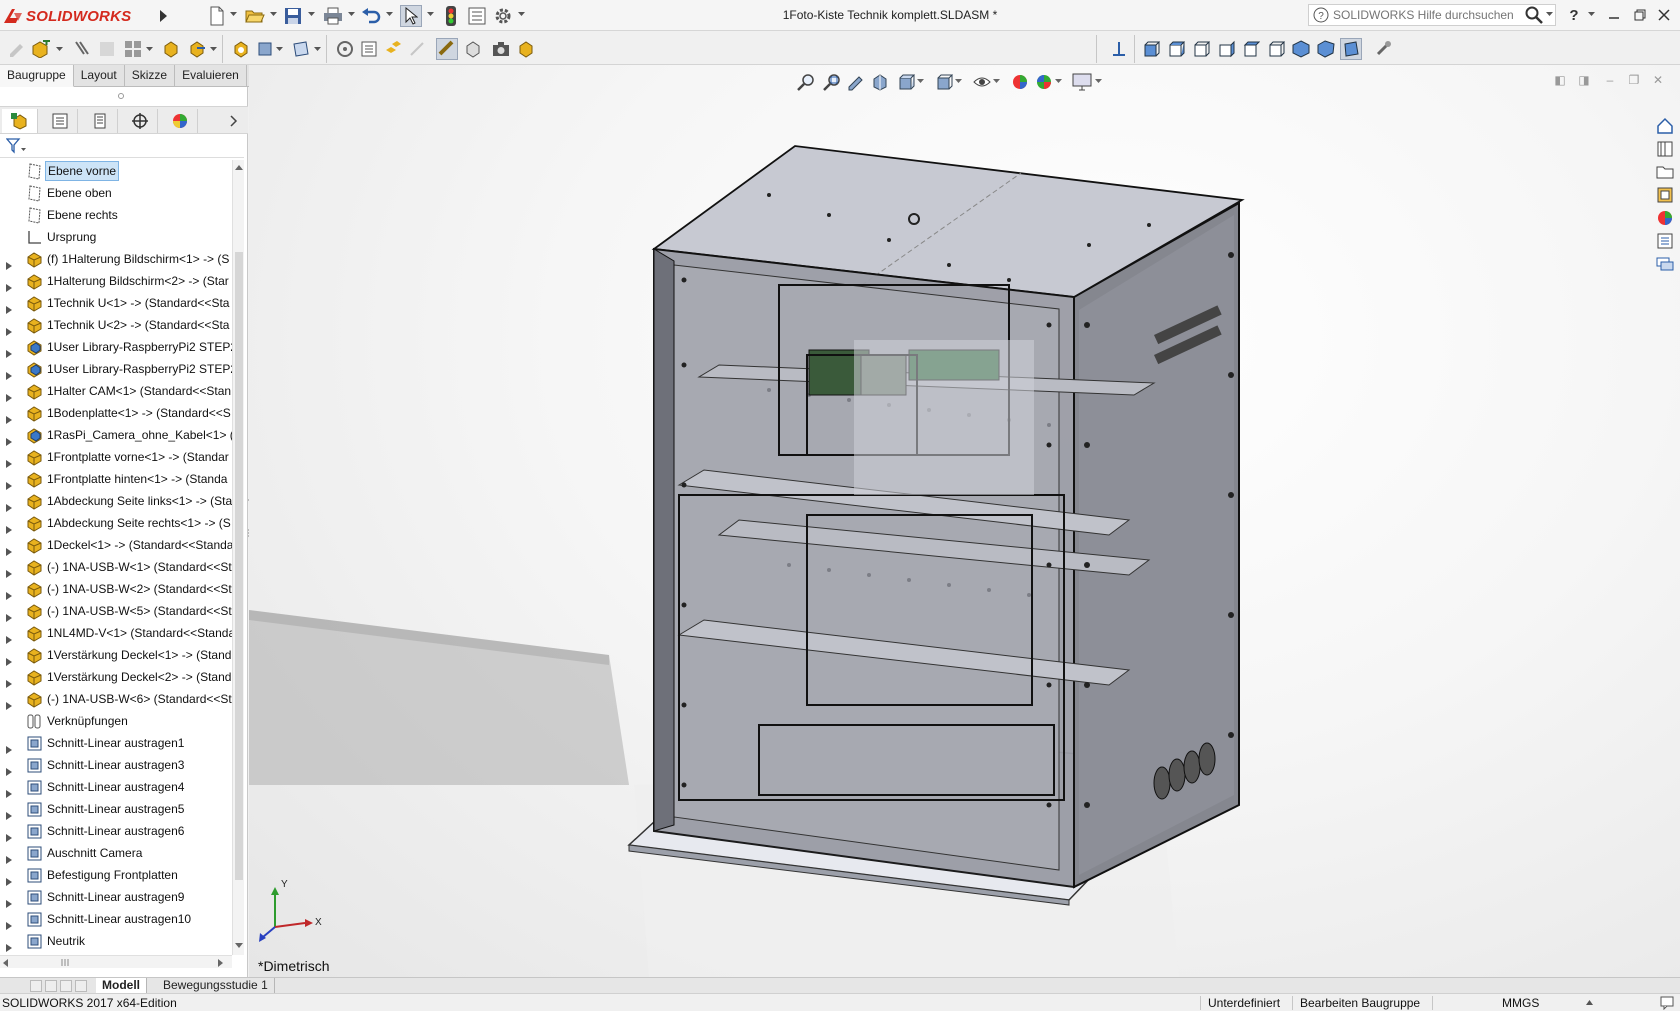  Describe the element at coordinates (1151, 49) in the screenshot. I see `view-front-icon` at that location.